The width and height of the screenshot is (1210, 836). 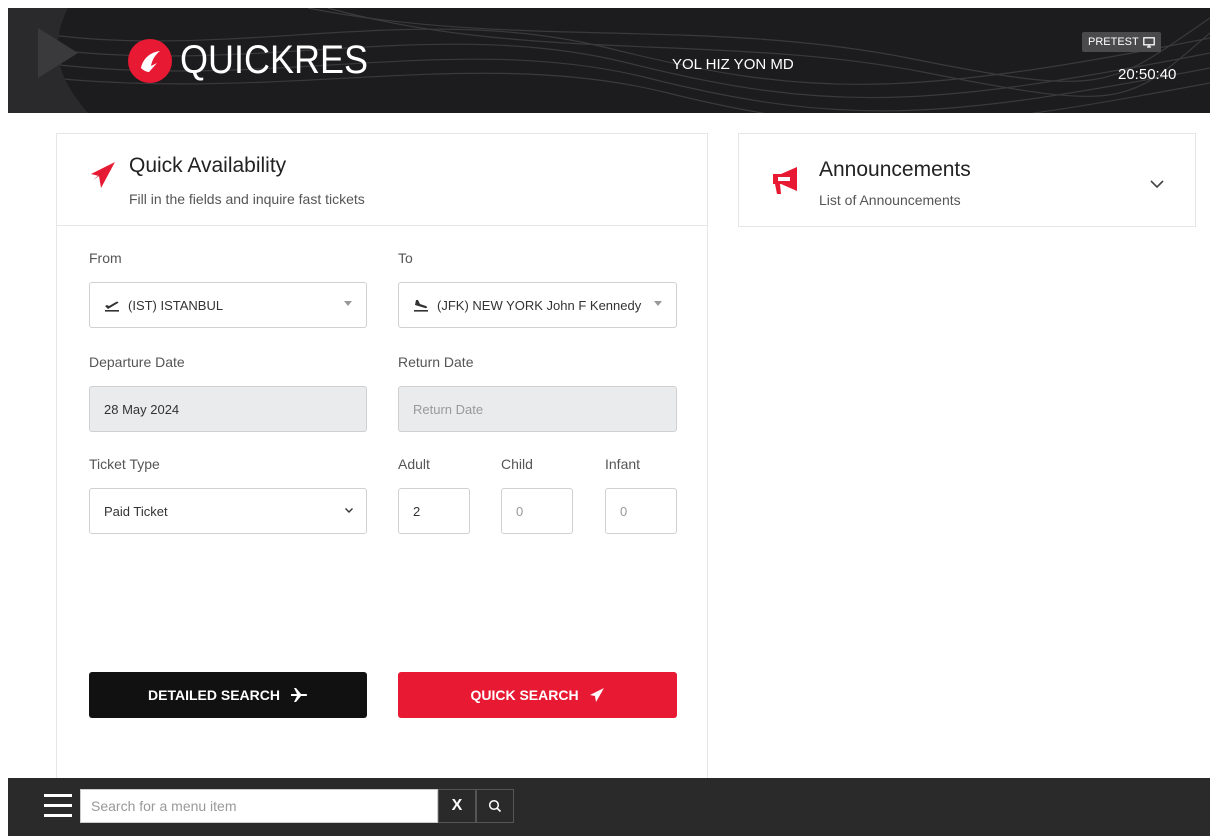 I want to click on announcements-subtitle: List of Announcements, so click(x=890, y=200).